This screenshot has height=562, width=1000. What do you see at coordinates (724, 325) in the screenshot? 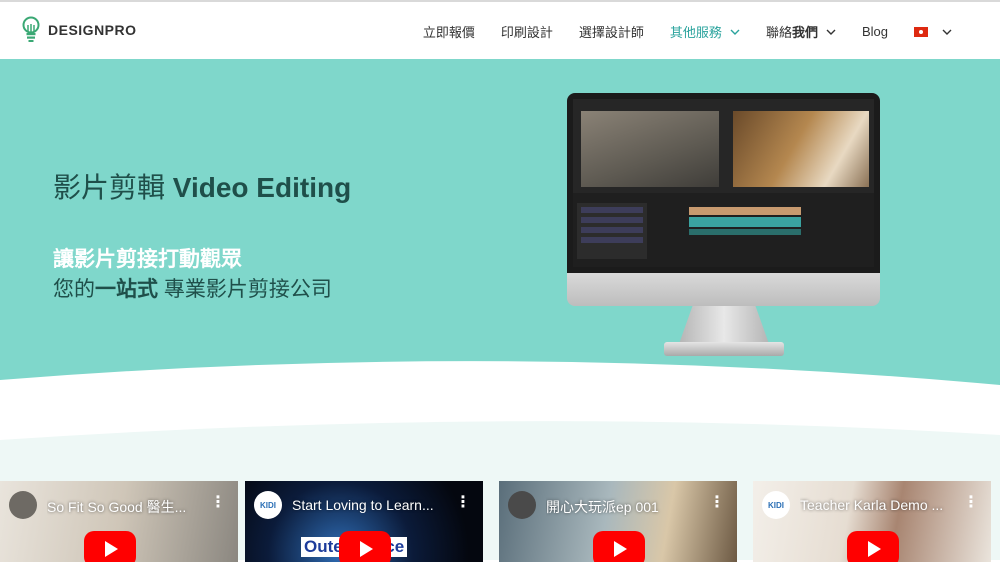
I see `monitor-stand` at bounding box center [724, 325].